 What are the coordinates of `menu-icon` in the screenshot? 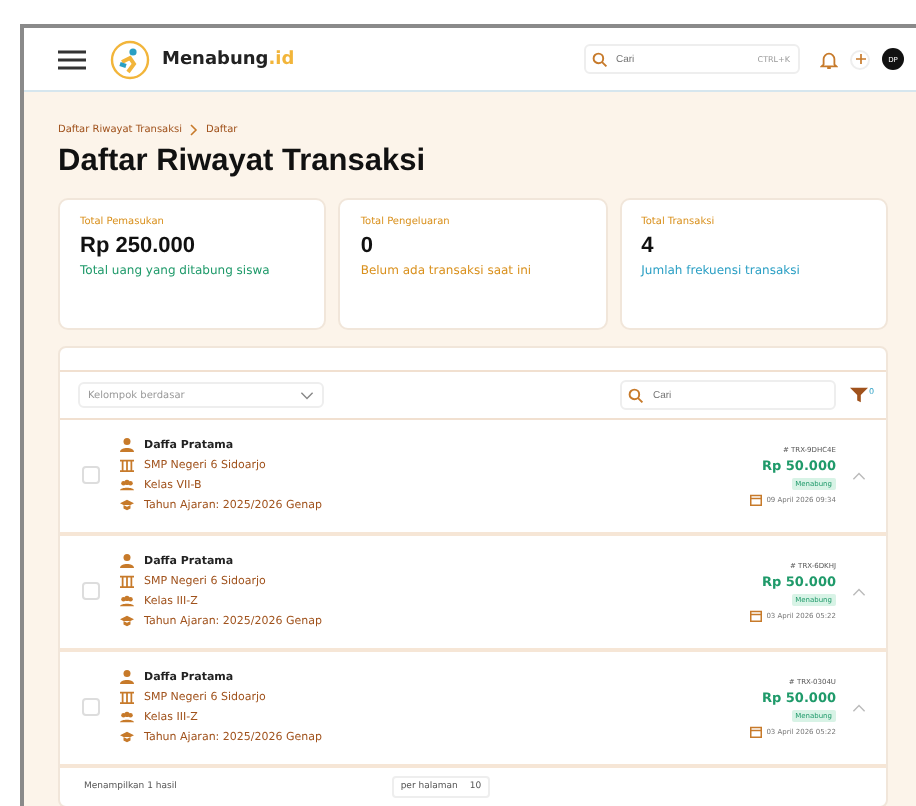 It's located at (72, 59).